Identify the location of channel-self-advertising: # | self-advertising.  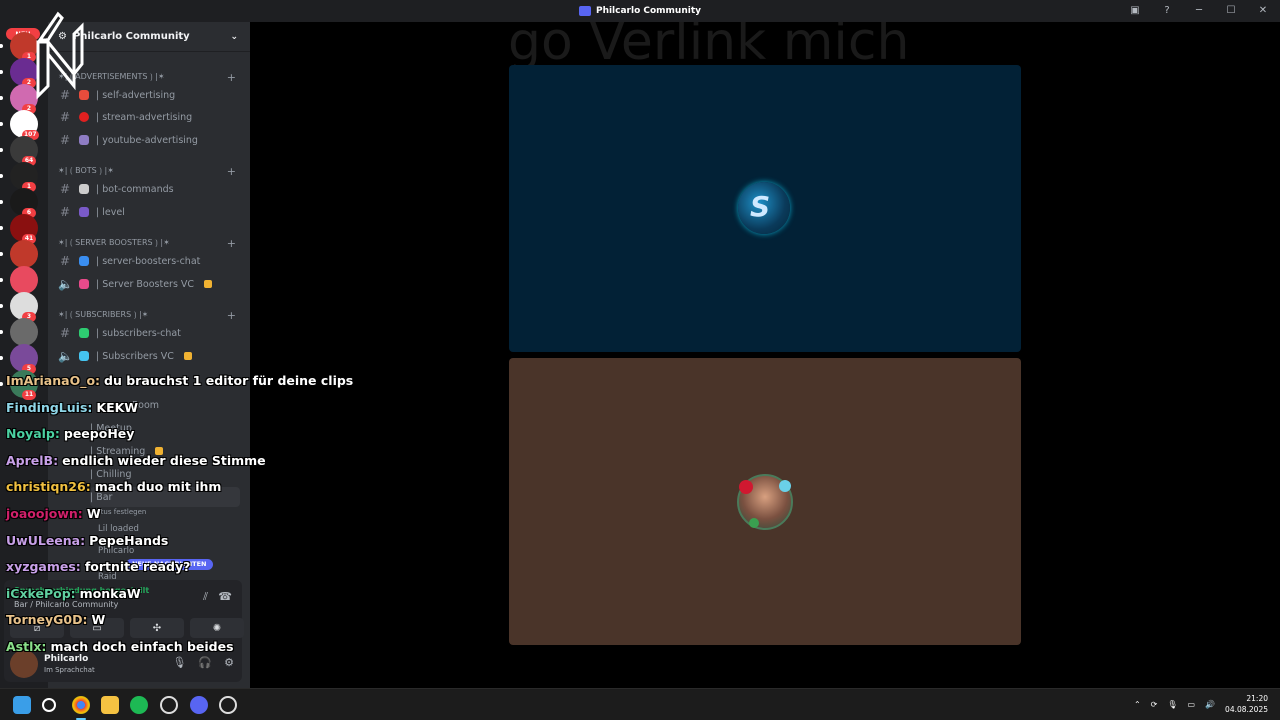
(149, 95).